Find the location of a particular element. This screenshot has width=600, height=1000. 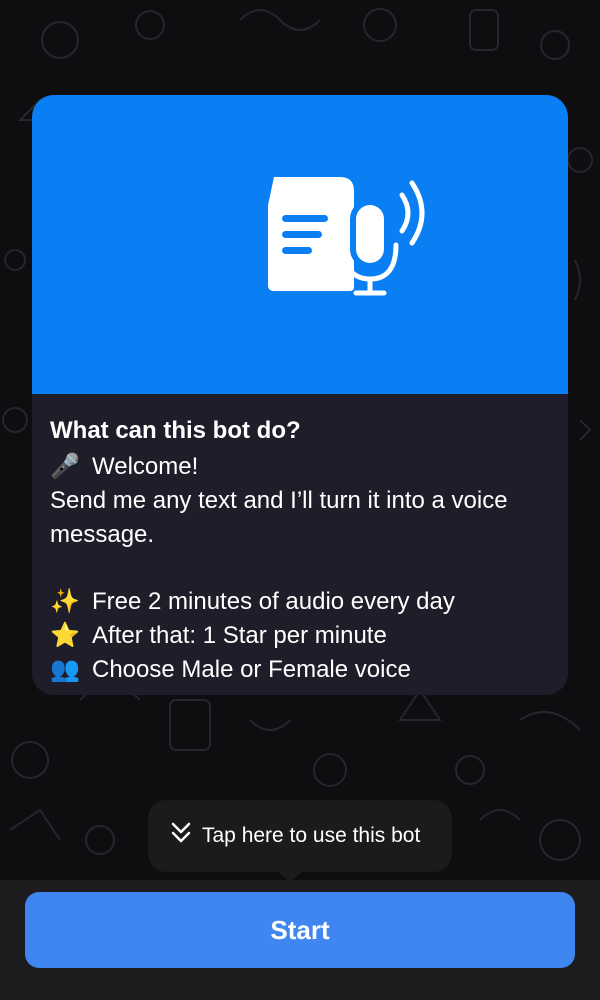

star-icon: ⭐ is located at coordinates (65, 635).